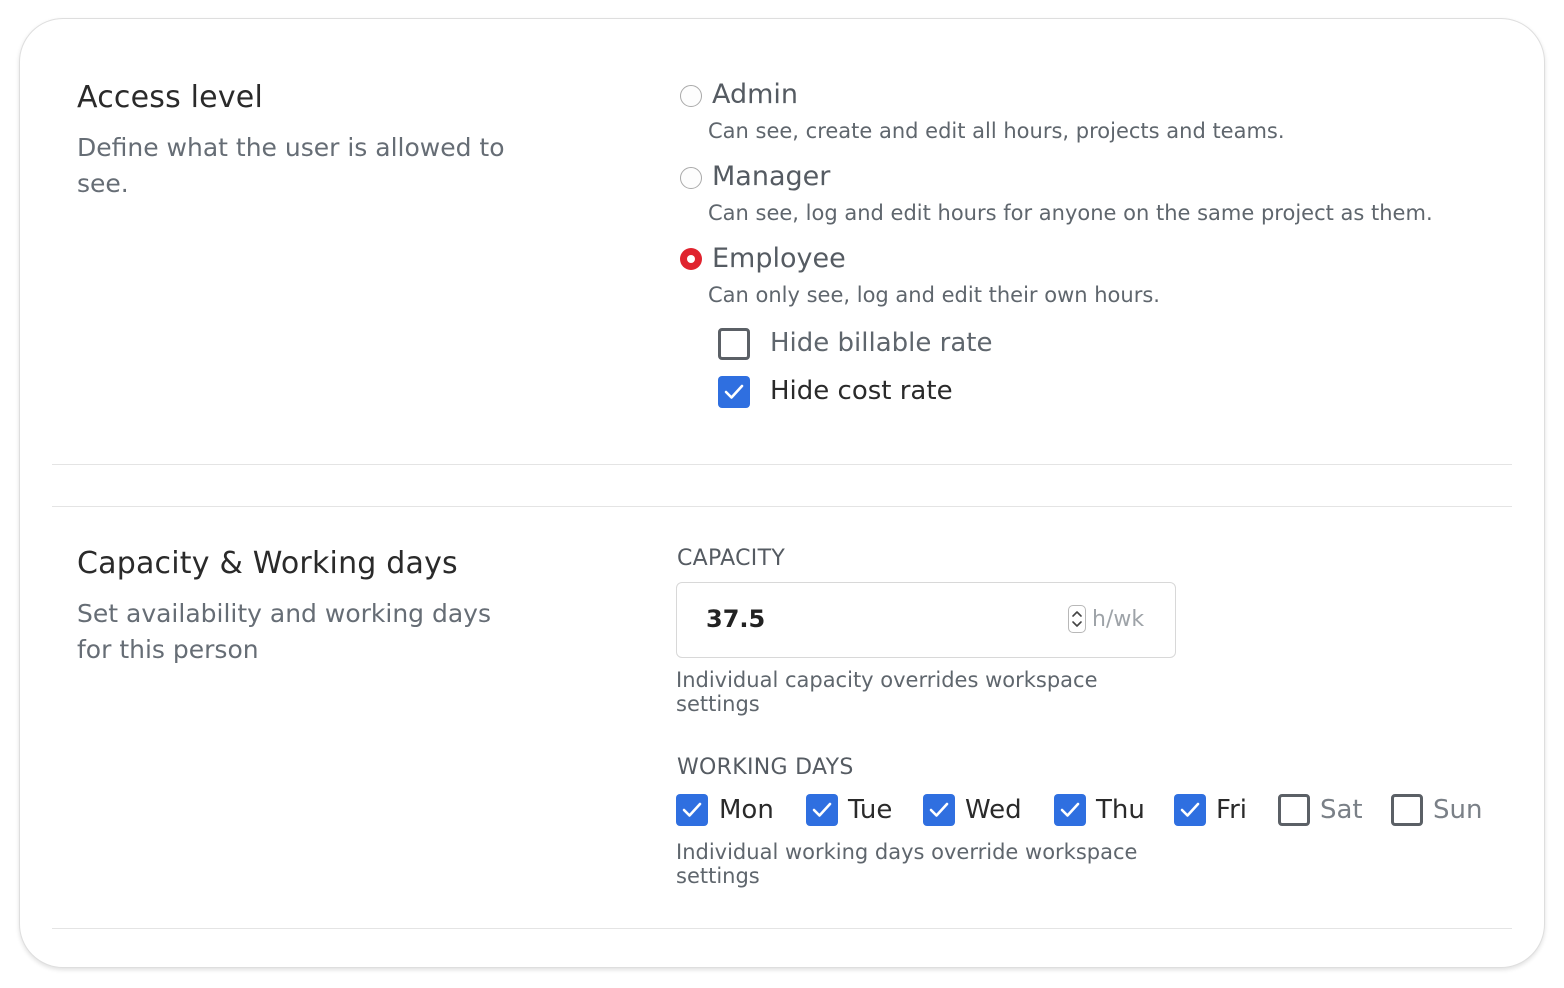 The height and width of the screenshot is (988, 1564). What do you see at coordinates (1231, 810) in the screenshot?
I see `day-label-fri: Fri` at bounding box center [1231, 810].